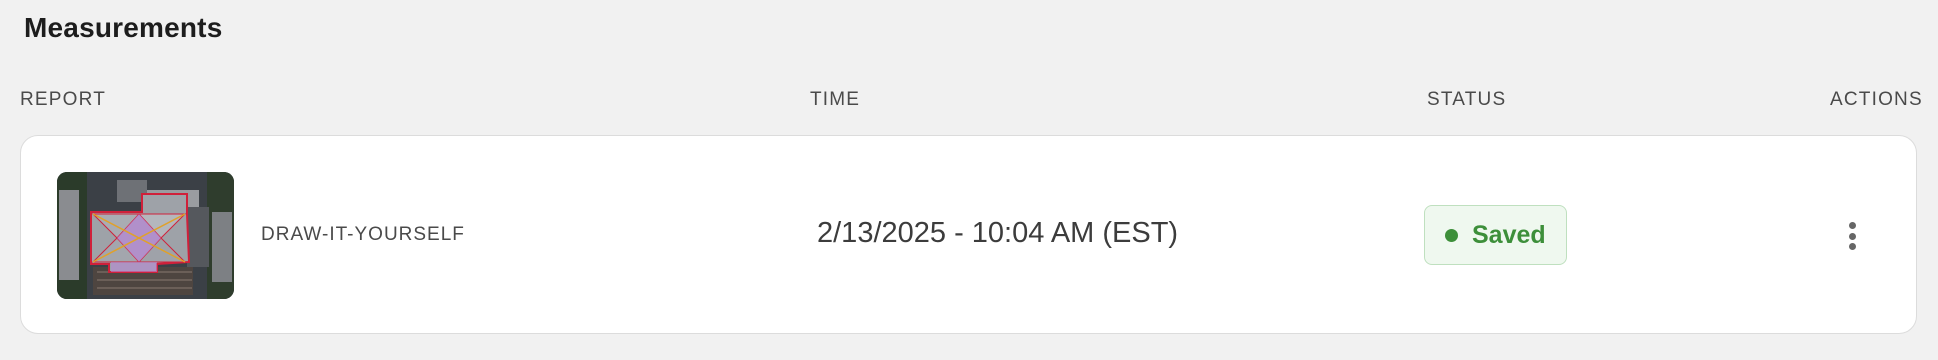 The image size is (1938, 360). I want to click on status-badge: Saved, so click(1495, 235).